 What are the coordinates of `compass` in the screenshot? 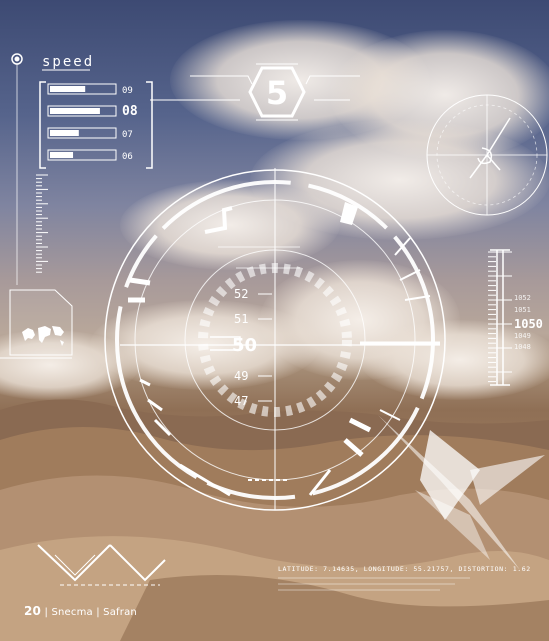 It's located at (487, 155).